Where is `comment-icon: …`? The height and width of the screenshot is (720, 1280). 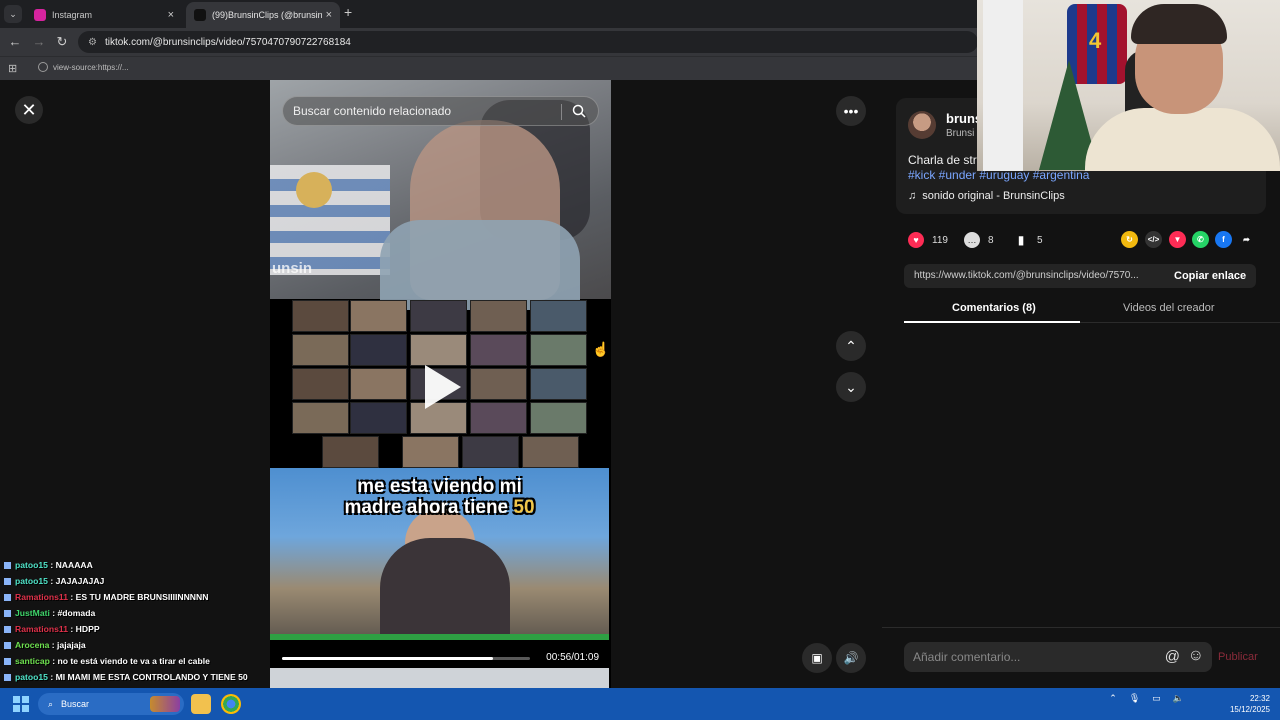
comment-icon: … is located at coordinates (972, 240).